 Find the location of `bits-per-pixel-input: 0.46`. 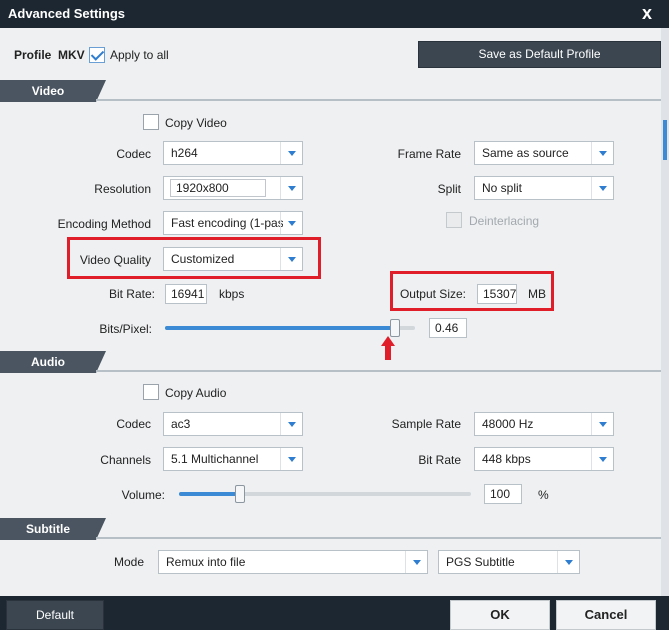

bits-per-pixel-input: 0.46 is located at coordinates (448, 328).